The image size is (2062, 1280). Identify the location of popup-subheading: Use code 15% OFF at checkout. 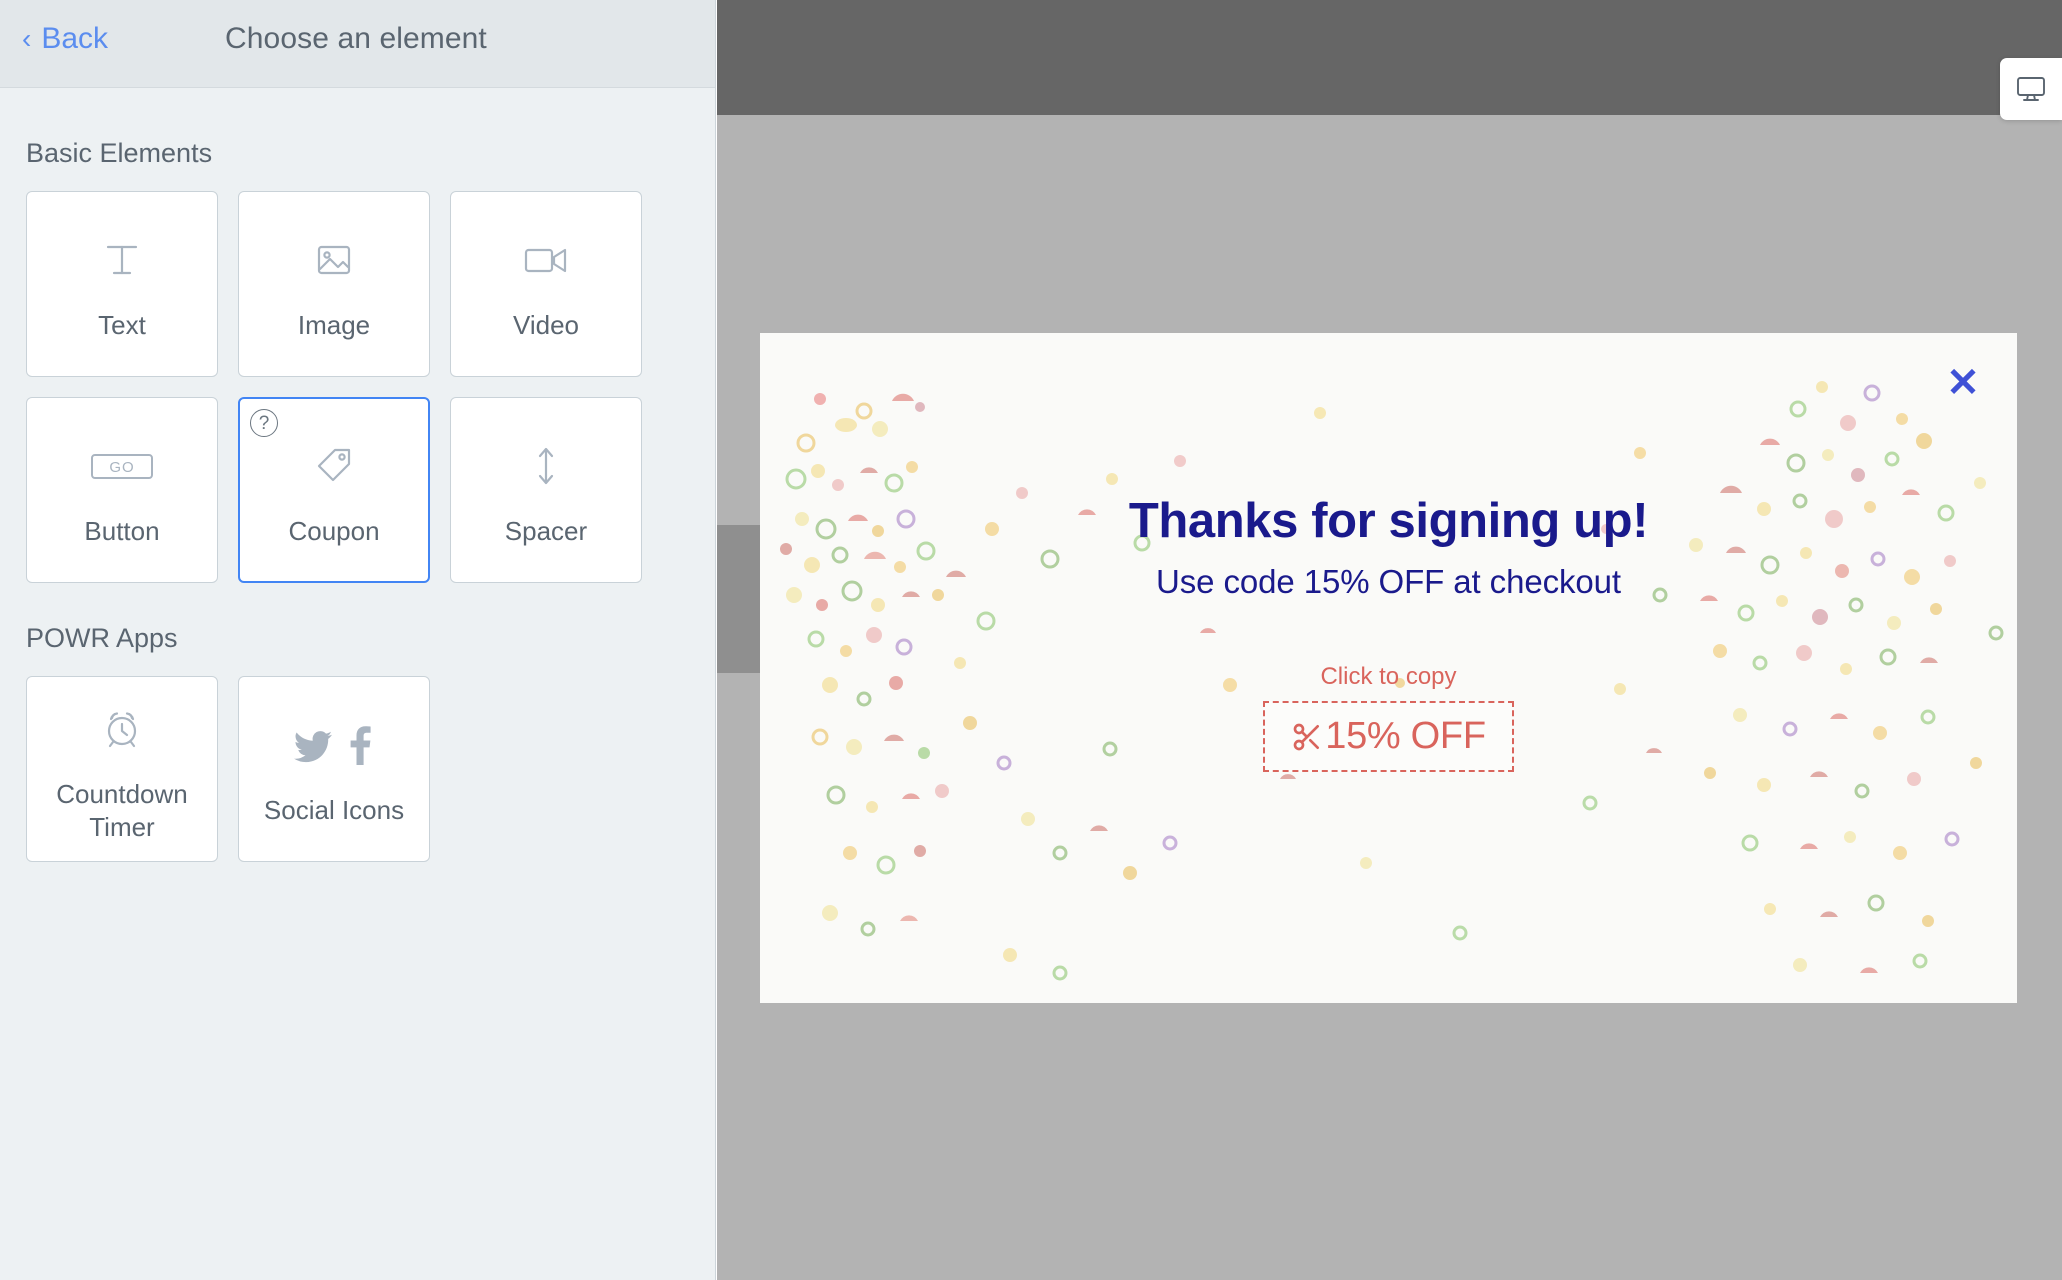
(1388, 581).